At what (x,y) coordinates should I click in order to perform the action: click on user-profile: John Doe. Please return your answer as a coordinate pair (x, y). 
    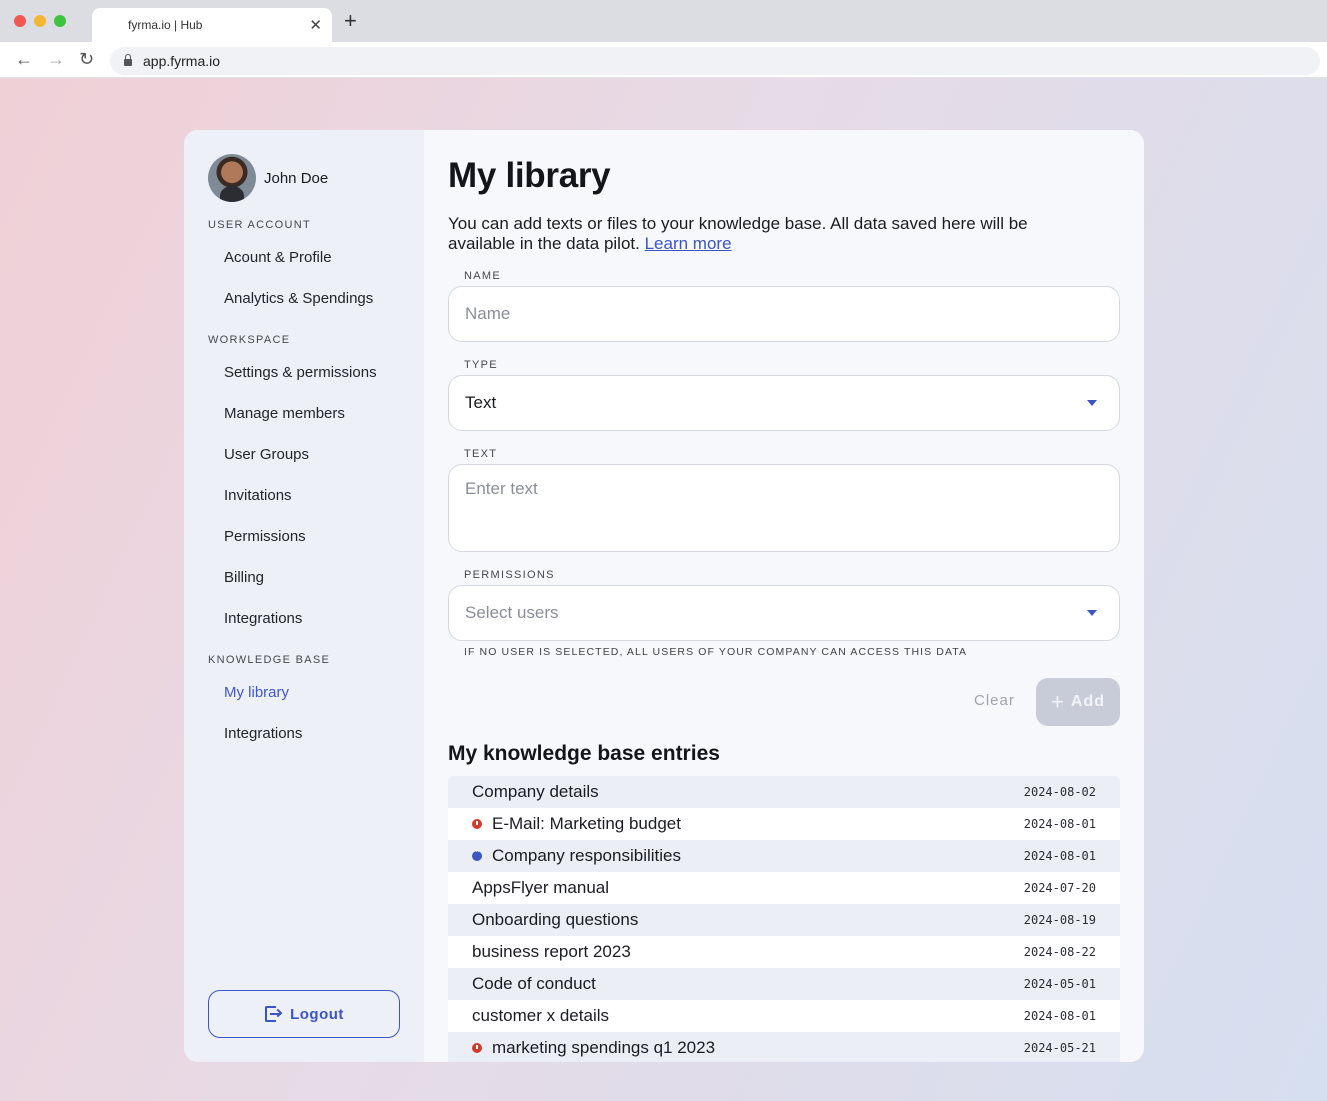
    Looking at the image, I should click on (268, 178).